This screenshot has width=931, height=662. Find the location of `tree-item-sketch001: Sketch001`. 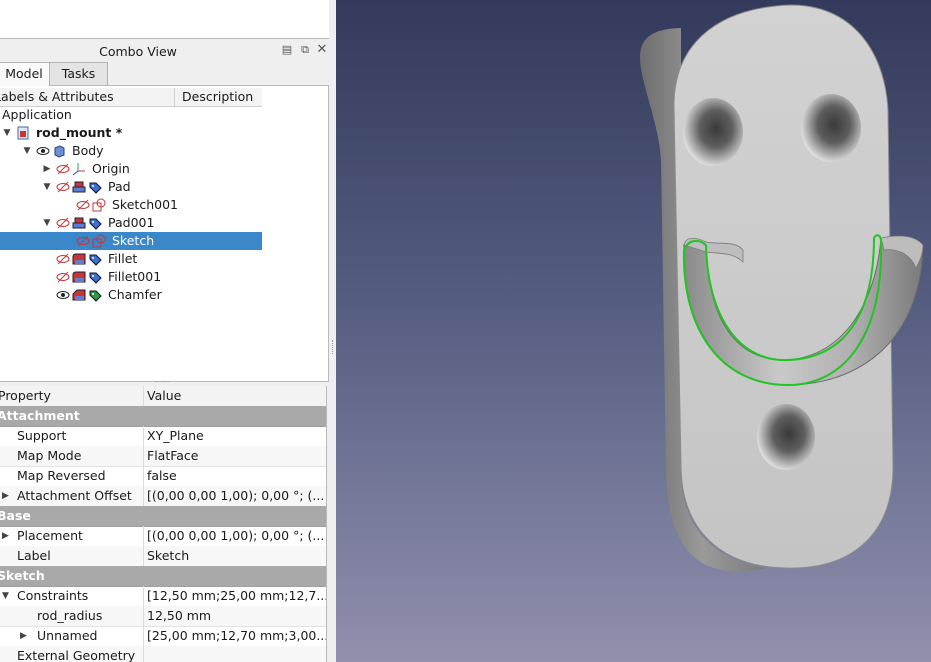

tree-item-sketch001: Sketch001 is located at coordinates (131, 205).